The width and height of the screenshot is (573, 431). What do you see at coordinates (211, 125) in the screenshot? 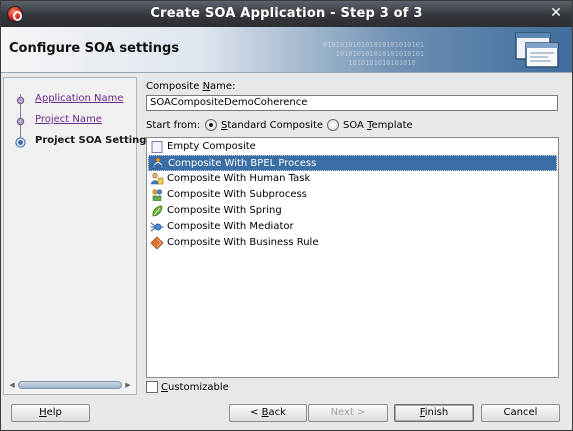
I see `standard-composite-radio` at bounding box center [211, 125].